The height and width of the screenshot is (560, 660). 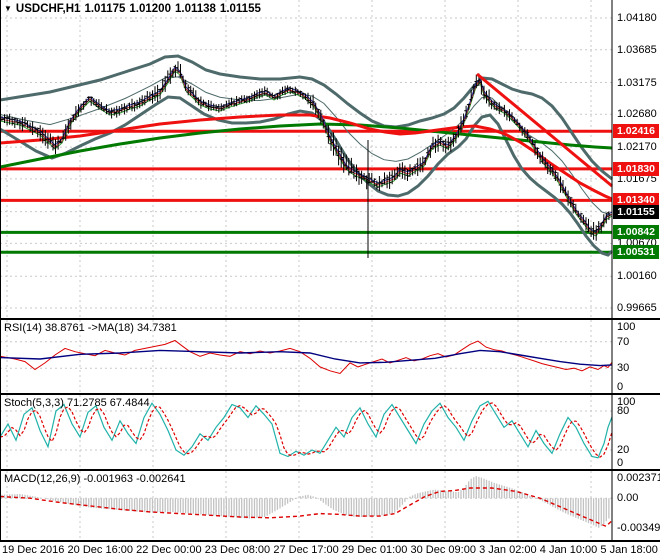 I want to click on macd-label: MACD(12,26,9) -0.001963 -0.002641, so click(x=95, y=479).